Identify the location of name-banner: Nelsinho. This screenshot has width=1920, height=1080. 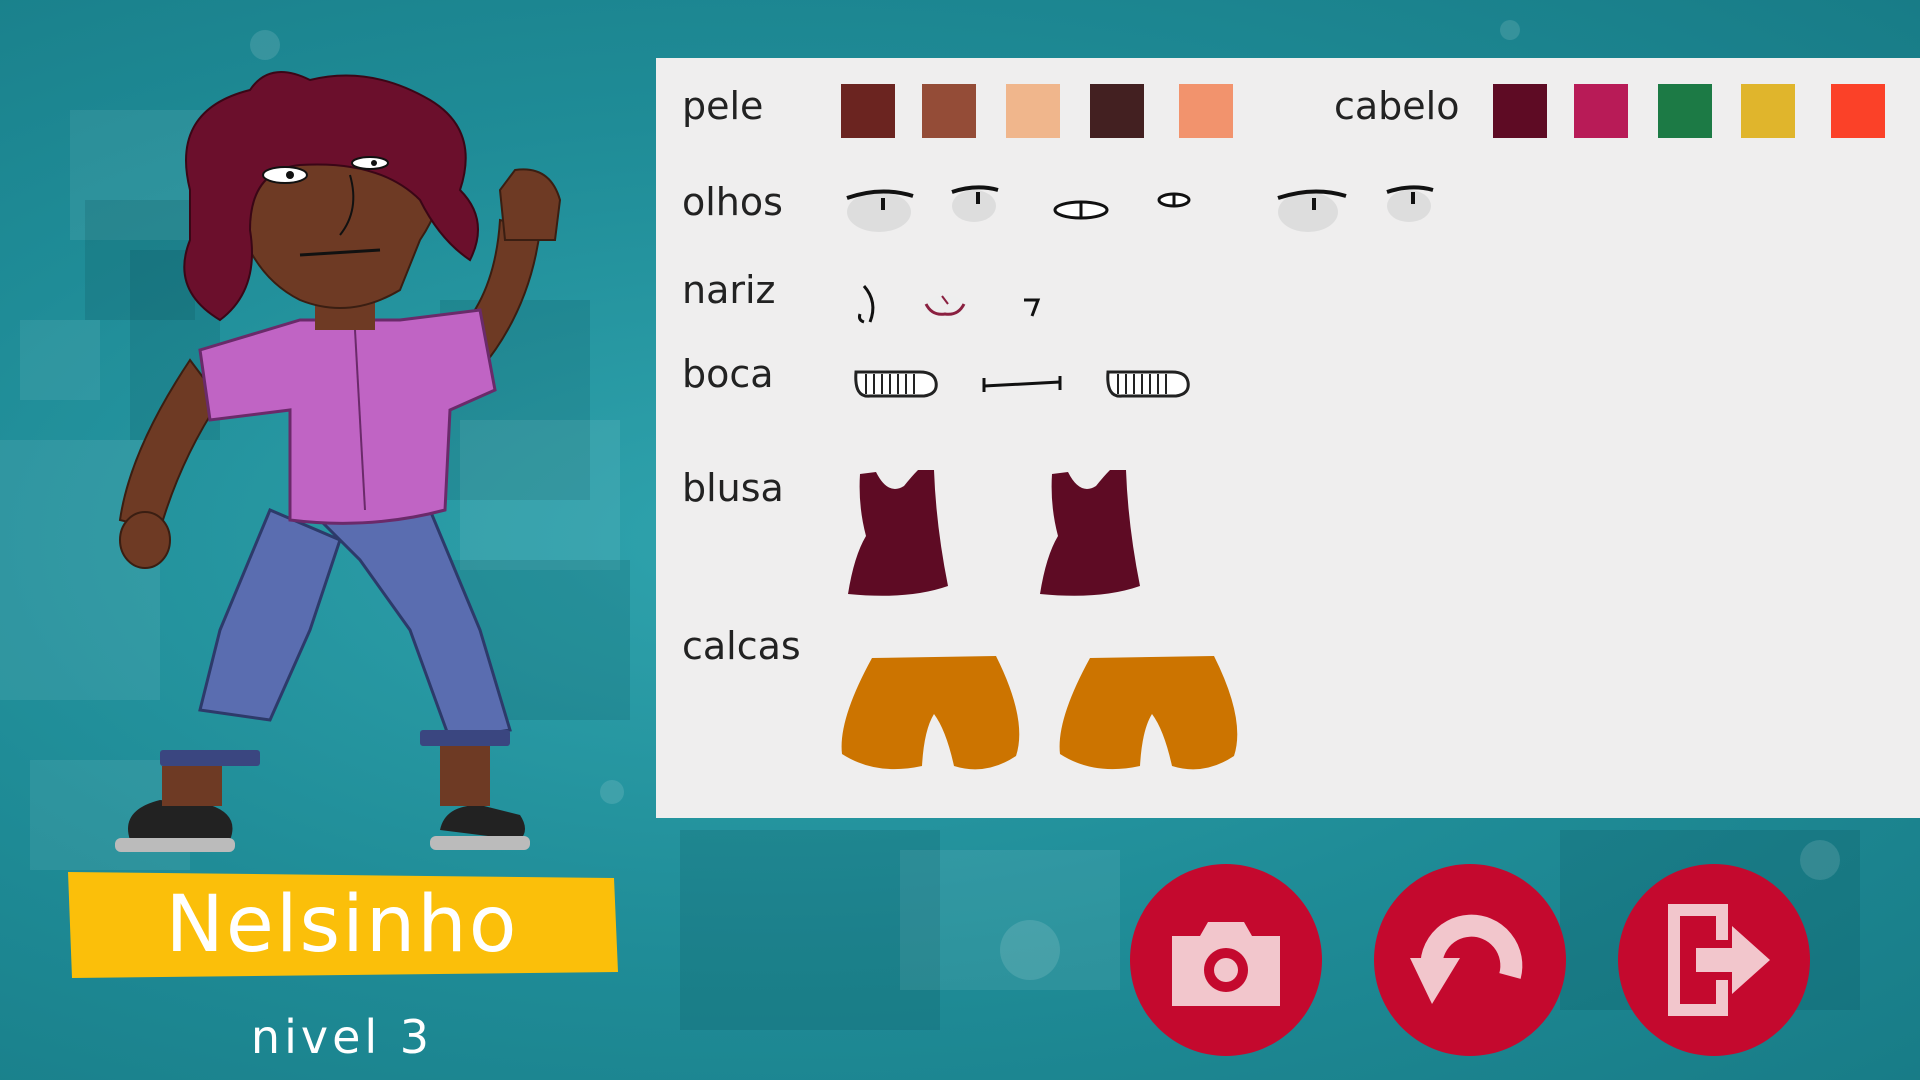
(342, 924).